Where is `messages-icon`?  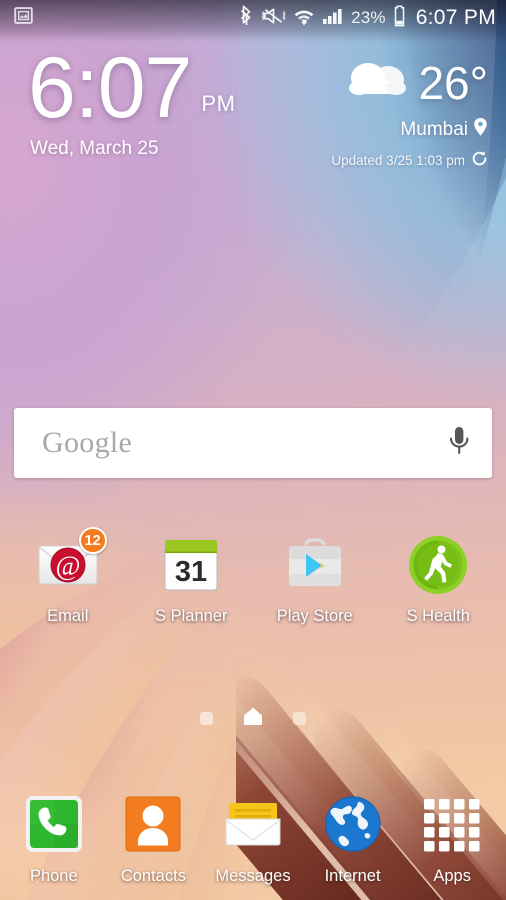 messages-icon is located at coordinates (253, 824).